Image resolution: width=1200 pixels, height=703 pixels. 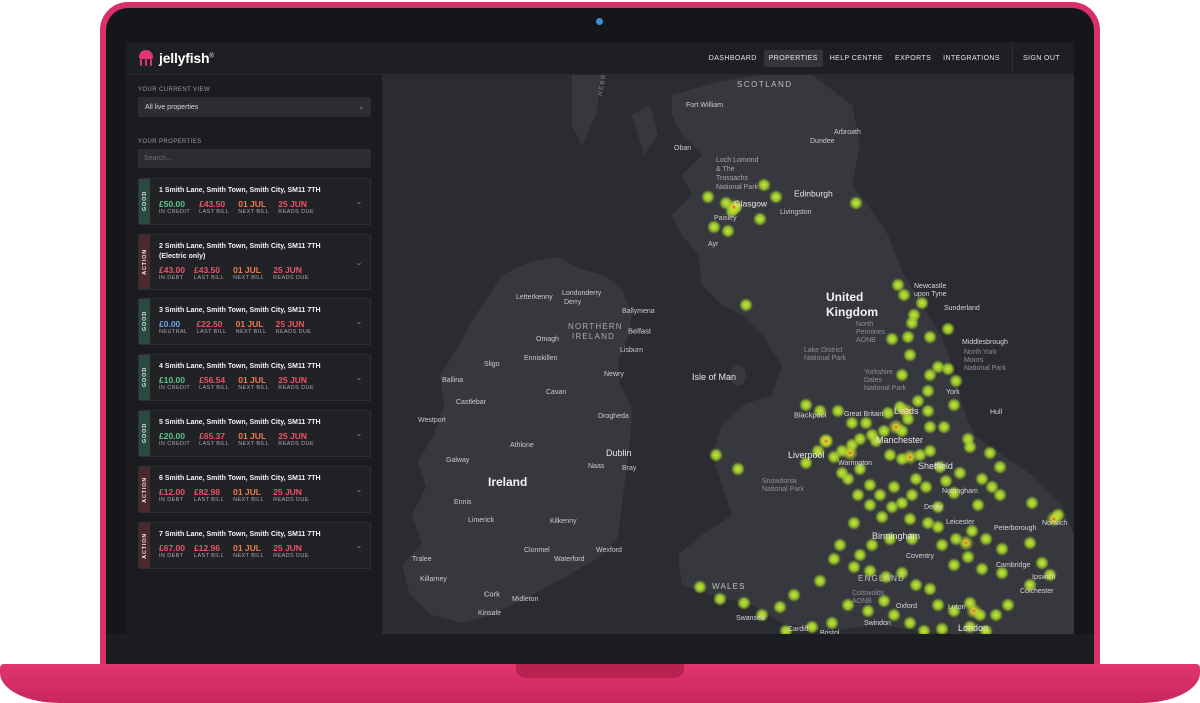 What do you see at coordinates (247, 548) in the screenshot?
I see `next-bill-value: 01 JUL` at bounding box center [247, 548].